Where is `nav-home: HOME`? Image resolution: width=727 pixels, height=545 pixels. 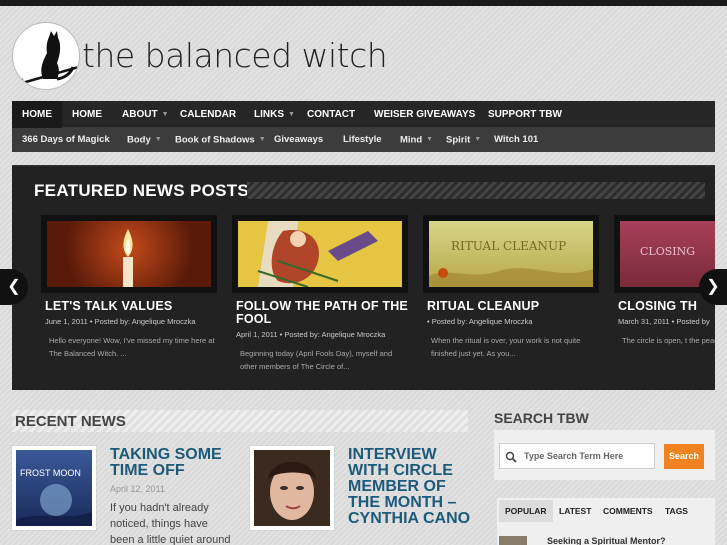 nav-home: HOME is located at coordinates (87, 114).